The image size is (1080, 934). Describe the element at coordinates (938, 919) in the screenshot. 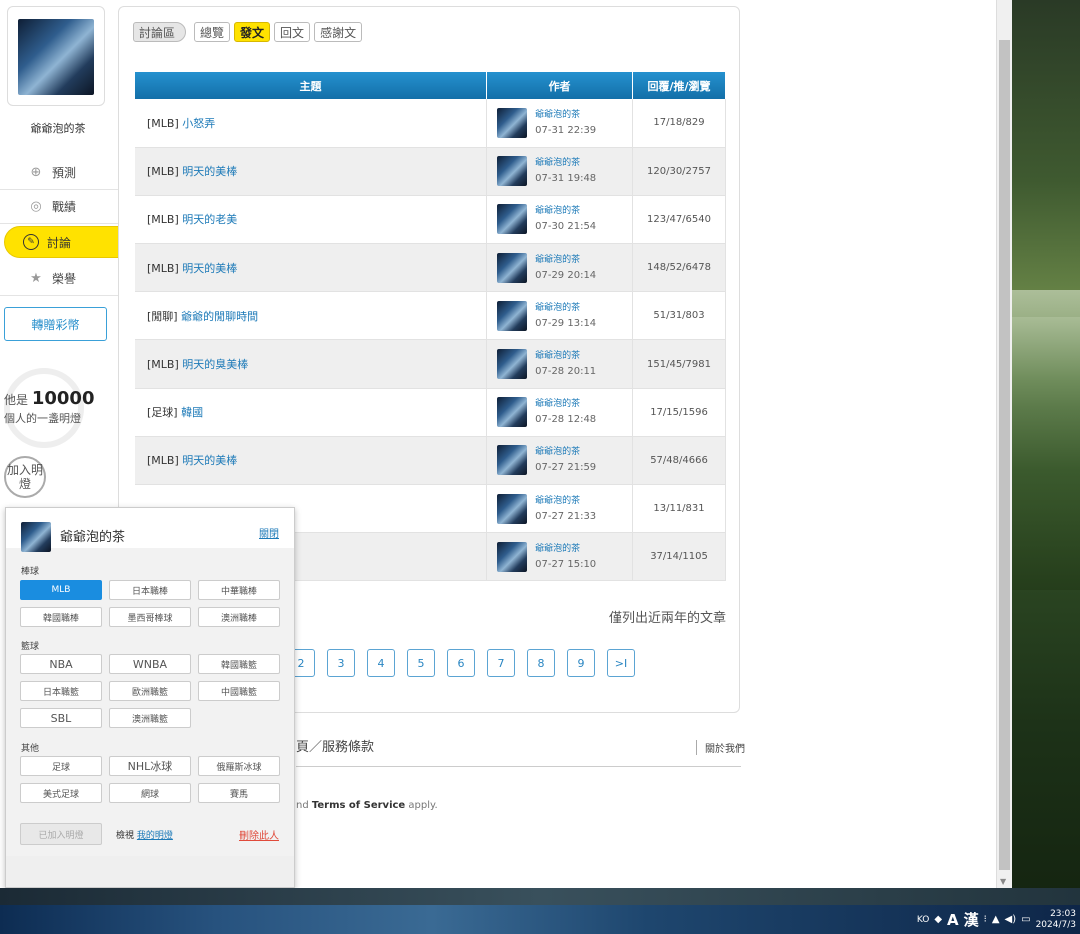

I see `ime-mode-icon: ◆` at that location.